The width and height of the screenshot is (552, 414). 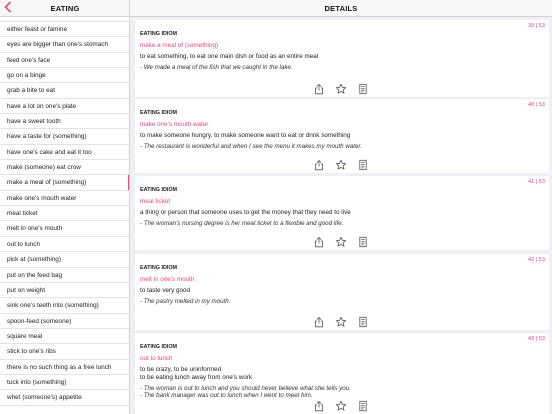 I want to click on list-item: sink one's teeth into (something), so click(x=64, y=306).